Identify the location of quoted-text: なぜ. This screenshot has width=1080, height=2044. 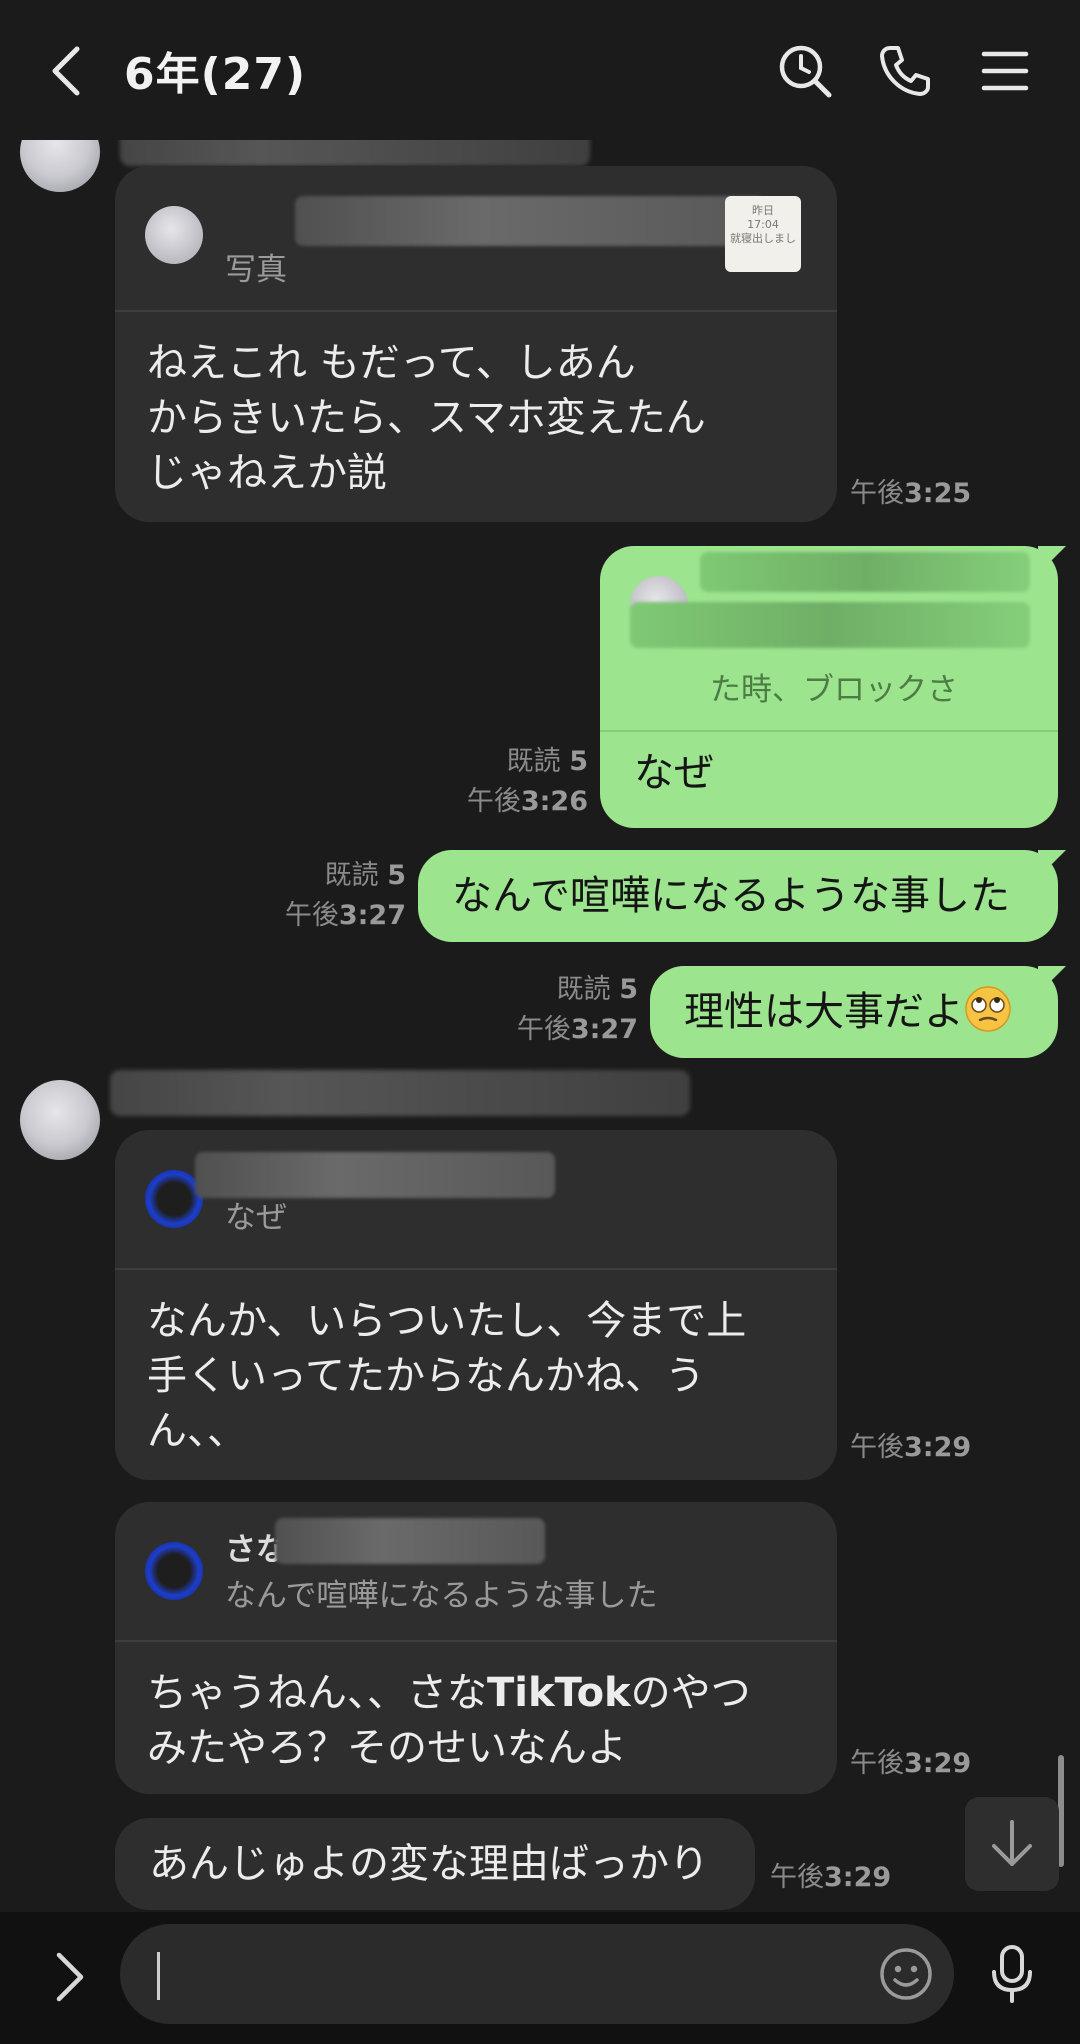
(256, 1218).